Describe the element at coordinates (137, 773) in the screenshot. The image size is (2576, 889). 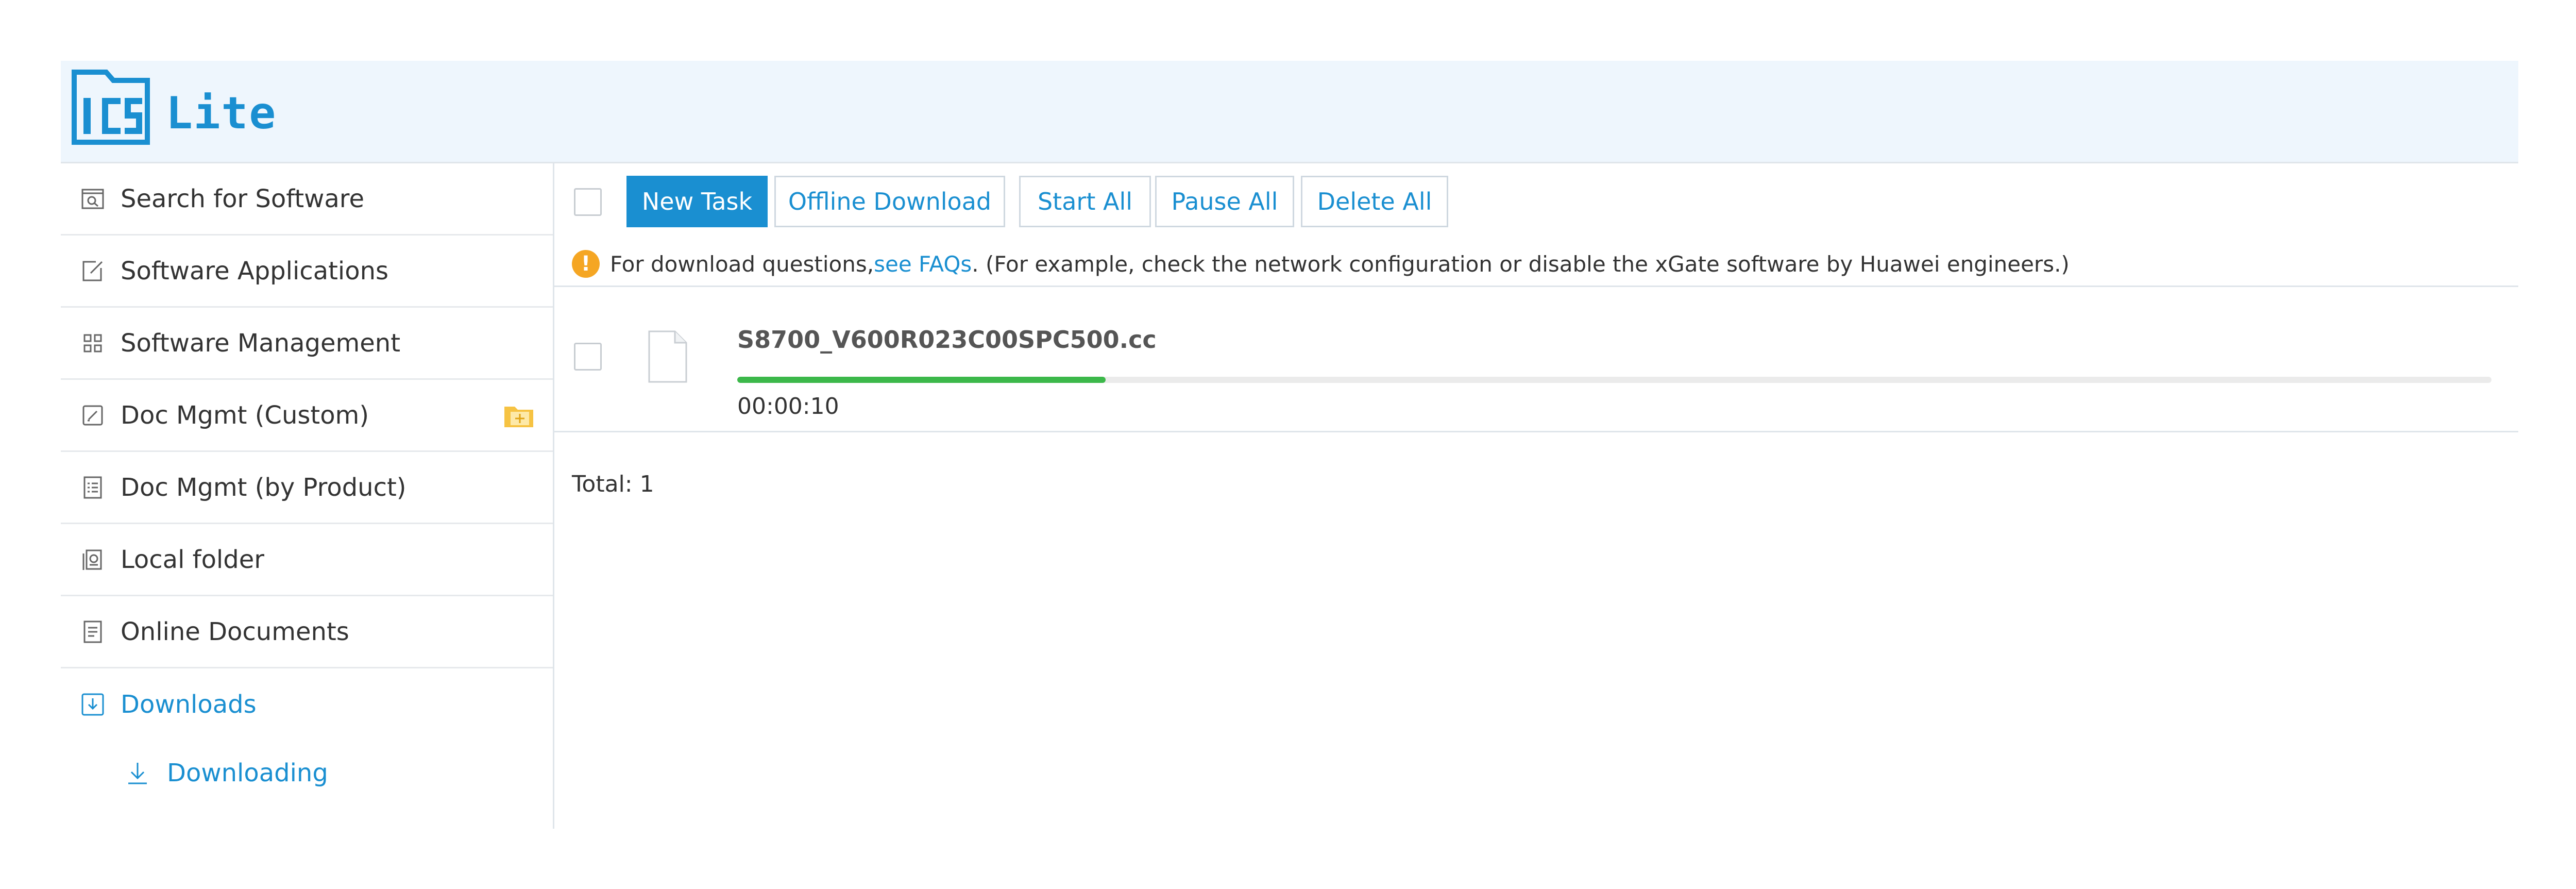
I see `download-arrow-icon` at that location.